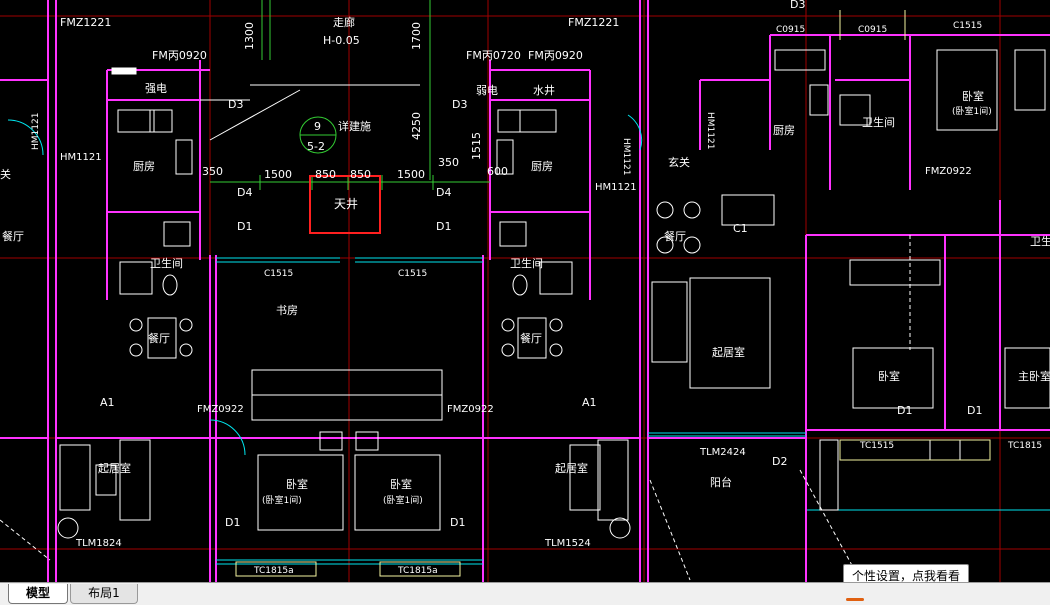 The image size is (1050, 605). I want to click on label-door: FM丙0720, so click(493, 55).